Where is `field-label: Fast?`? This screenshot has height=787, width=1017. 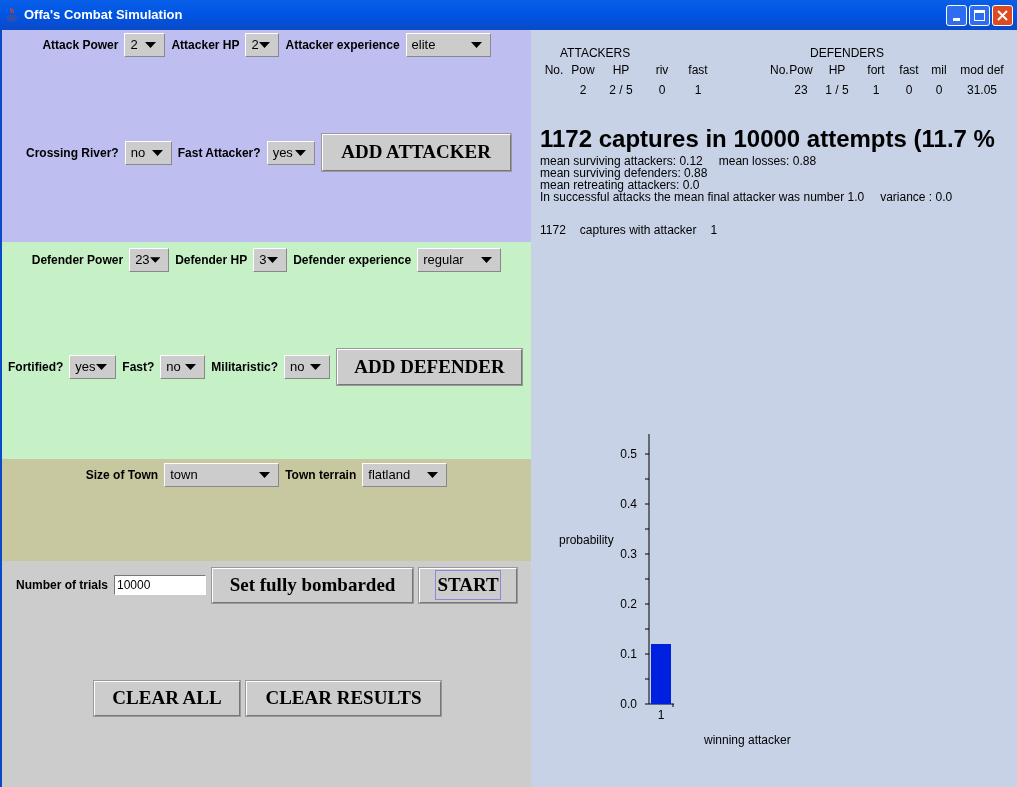 field-label: Fast? is located at coordinates (138, 367).